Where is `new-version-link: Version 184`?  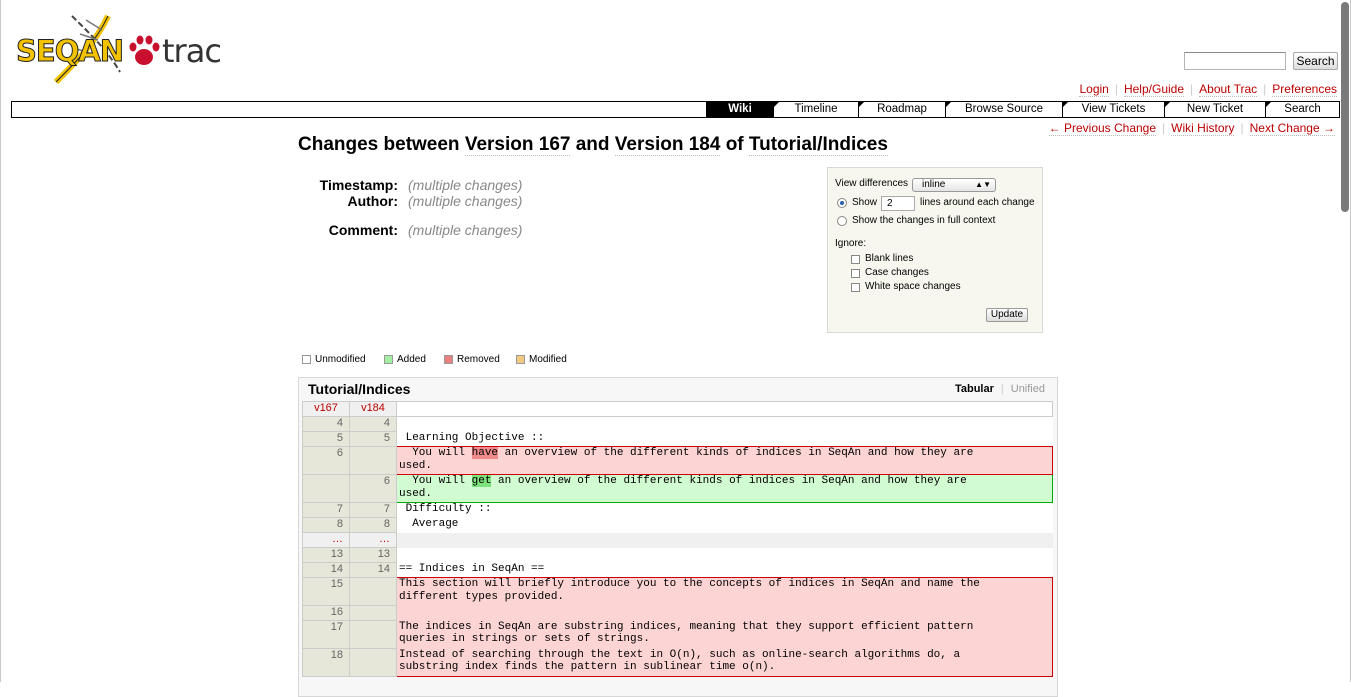 new-version-link: Version 184 is located at coordinates (667, 145).